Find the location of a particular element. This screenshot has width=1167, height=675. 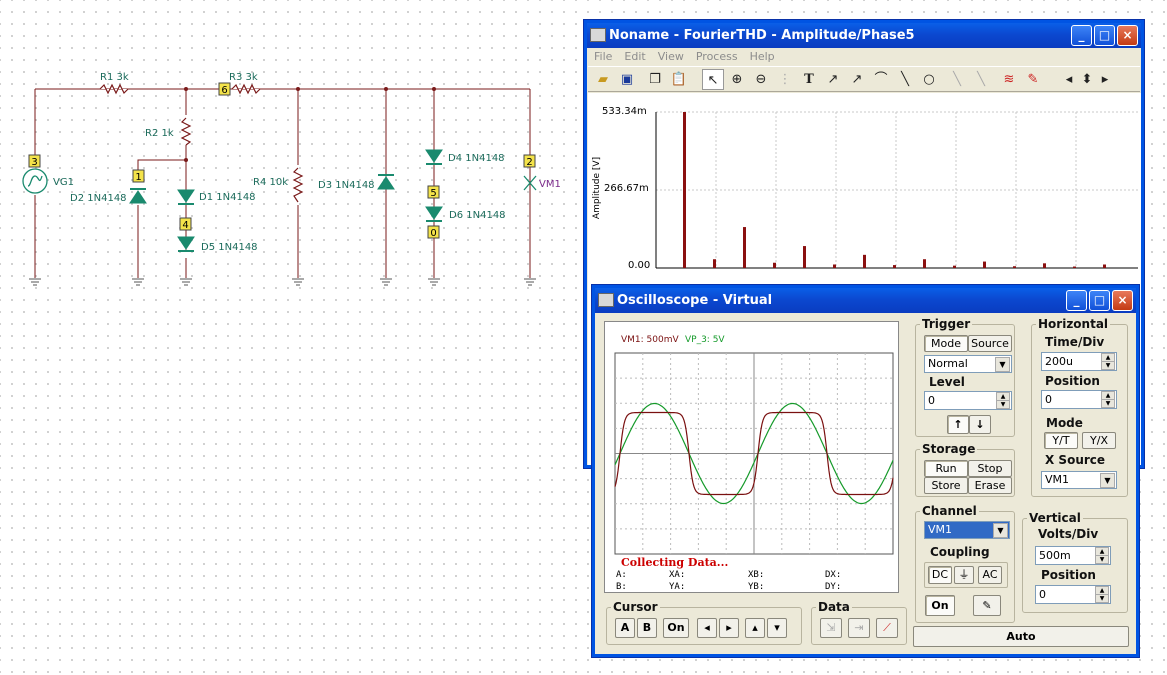

open-folder-icon: ▰ is located at coordinates (603, 79).